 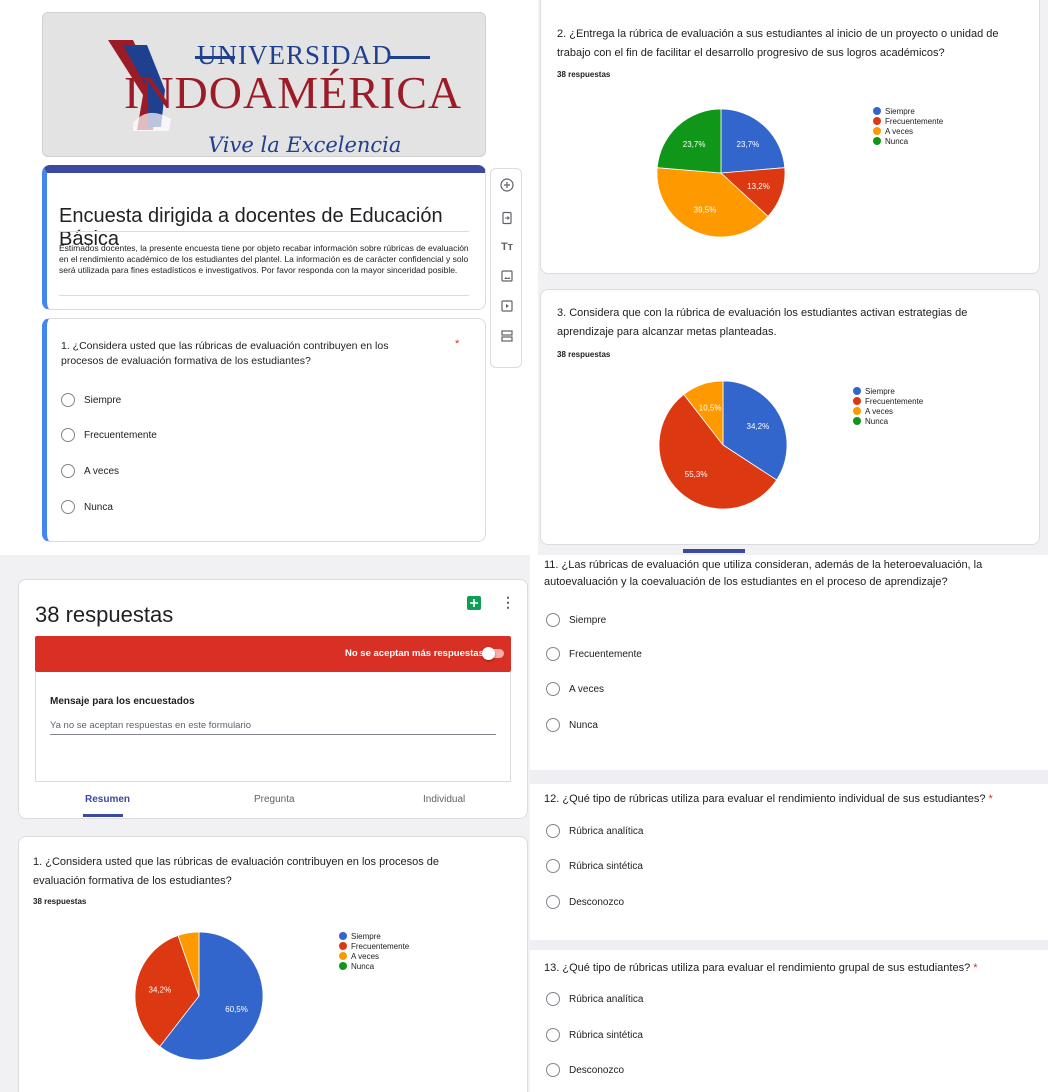 What do you see at coordinates (103, 815) in the screenshot?
I see `active-tab-indicator` at bounding box center [103, 815].